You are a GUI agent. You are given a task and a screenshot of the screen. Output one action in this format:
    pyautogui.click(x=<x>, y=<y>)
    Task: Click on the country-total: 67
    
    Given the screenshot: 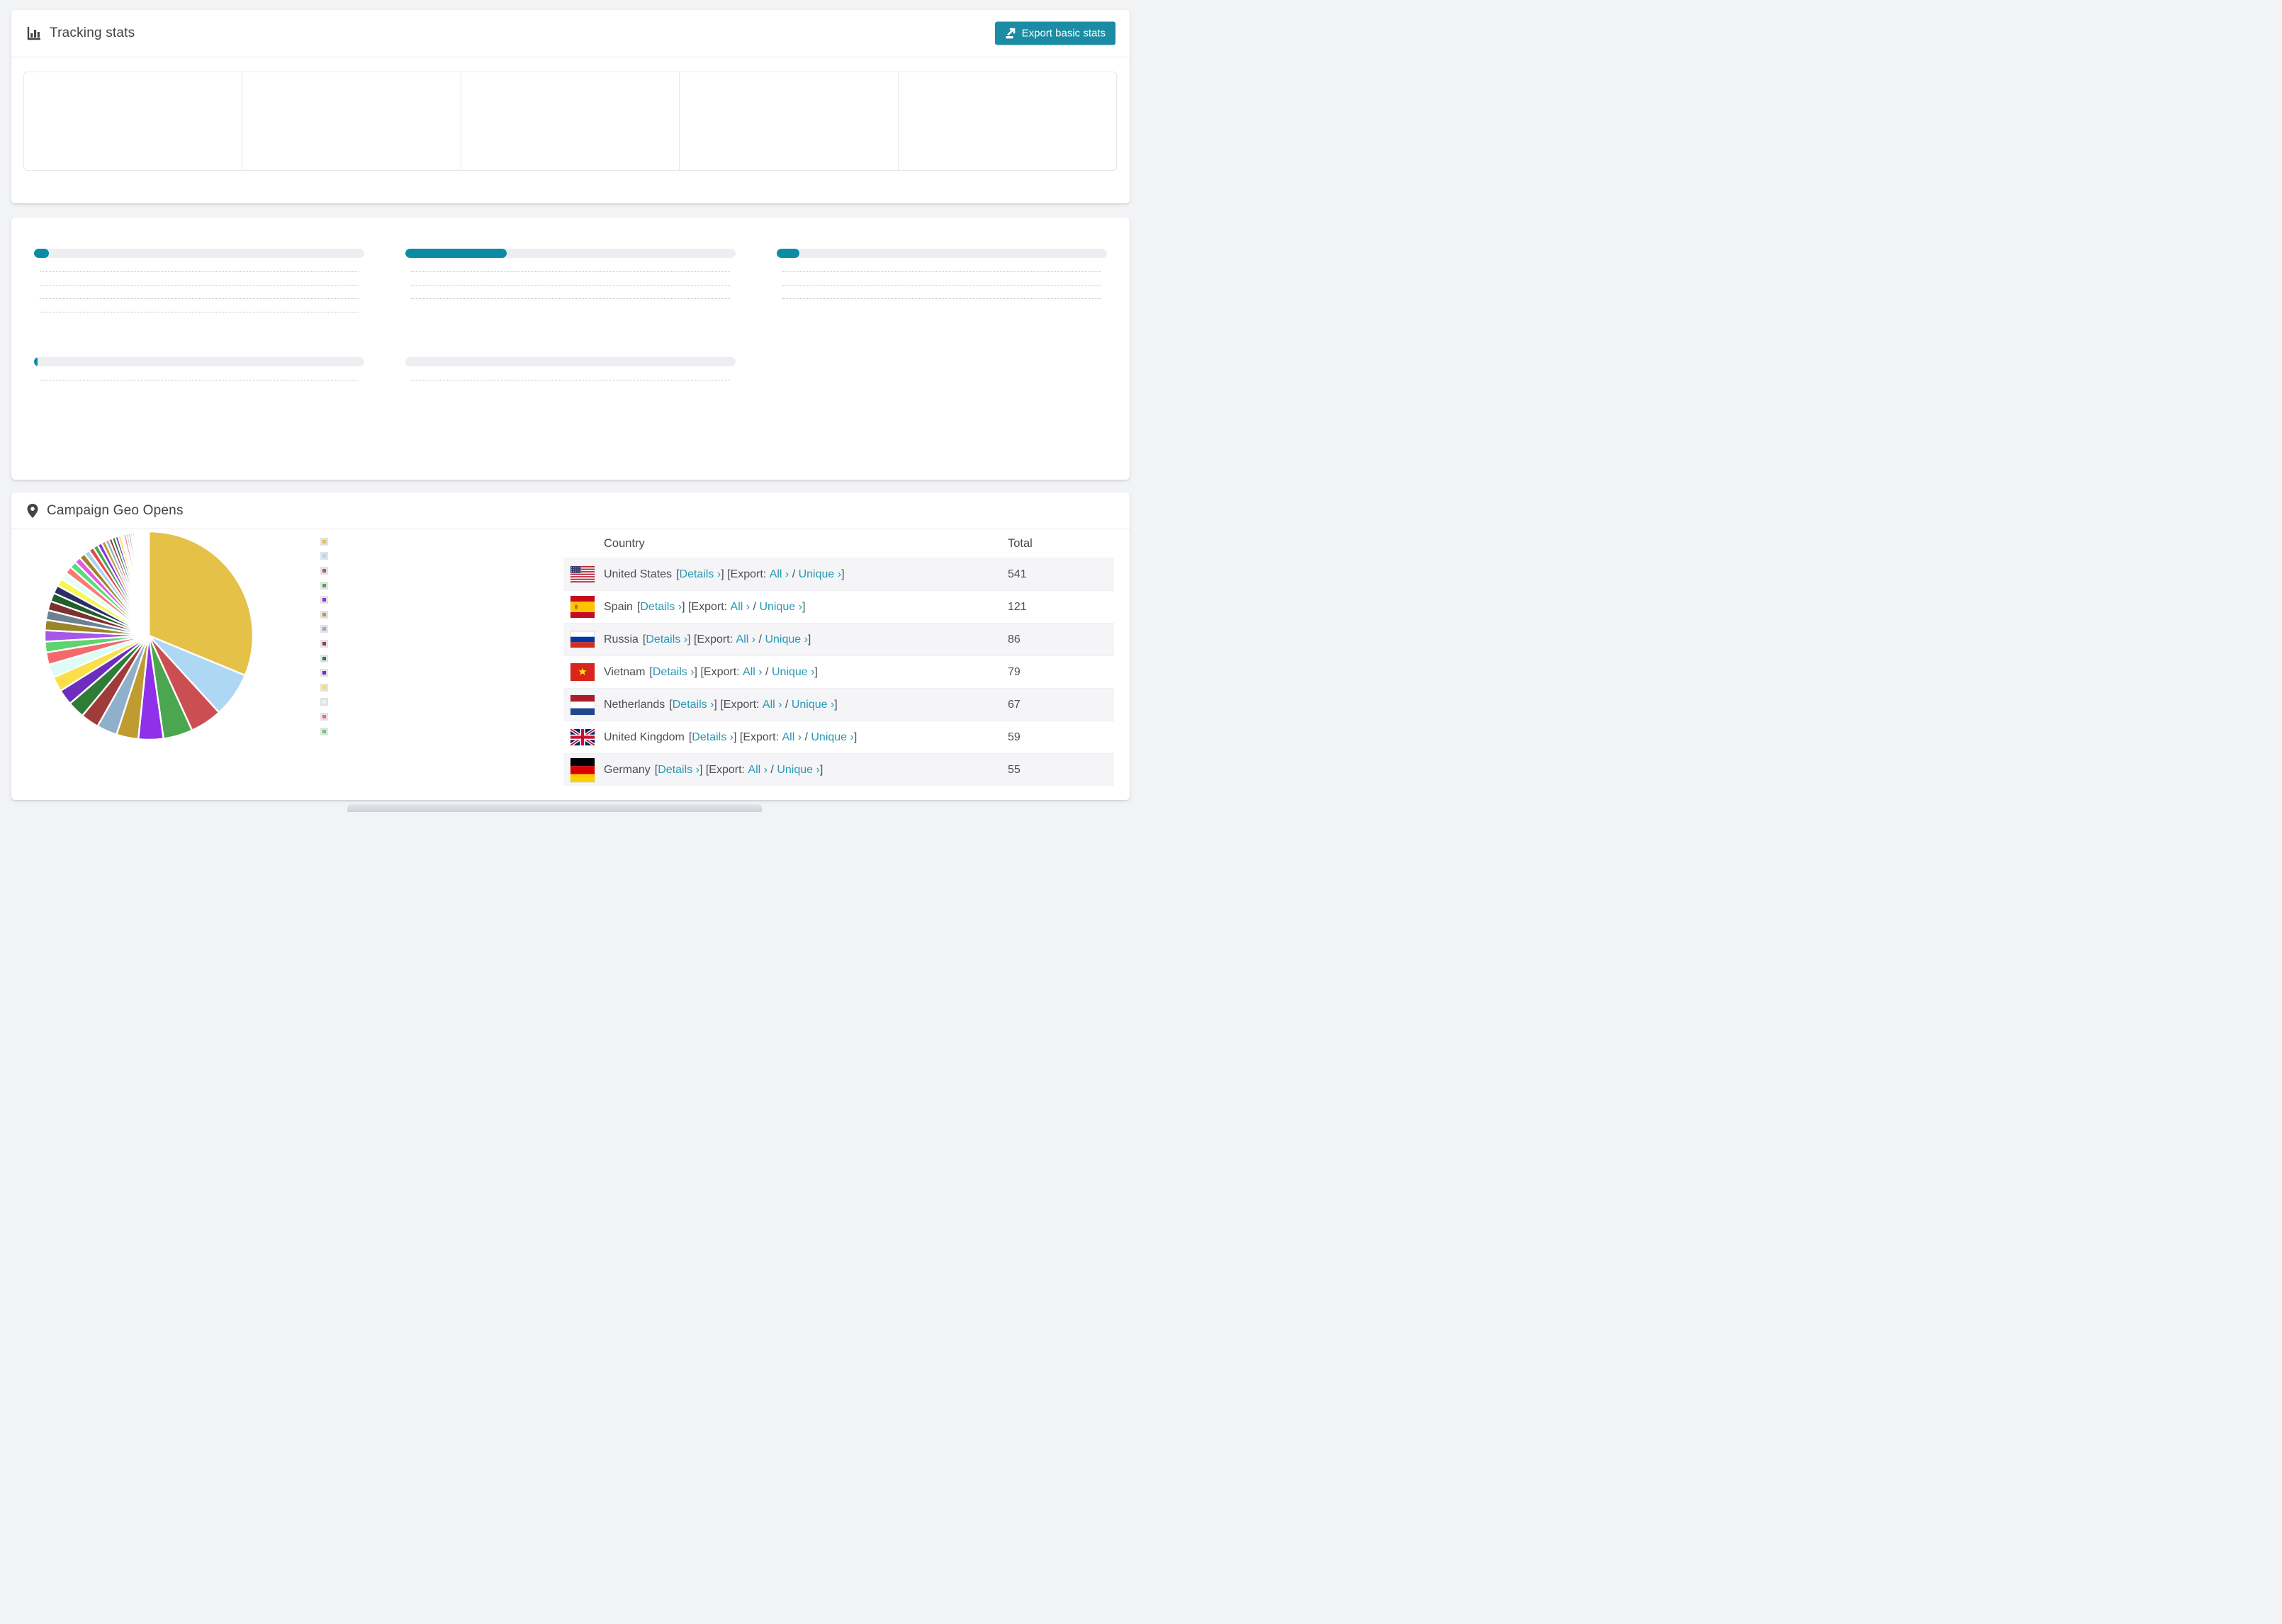 What is the action you would take?
    pyautogui.click(x=1014, y=704)
    